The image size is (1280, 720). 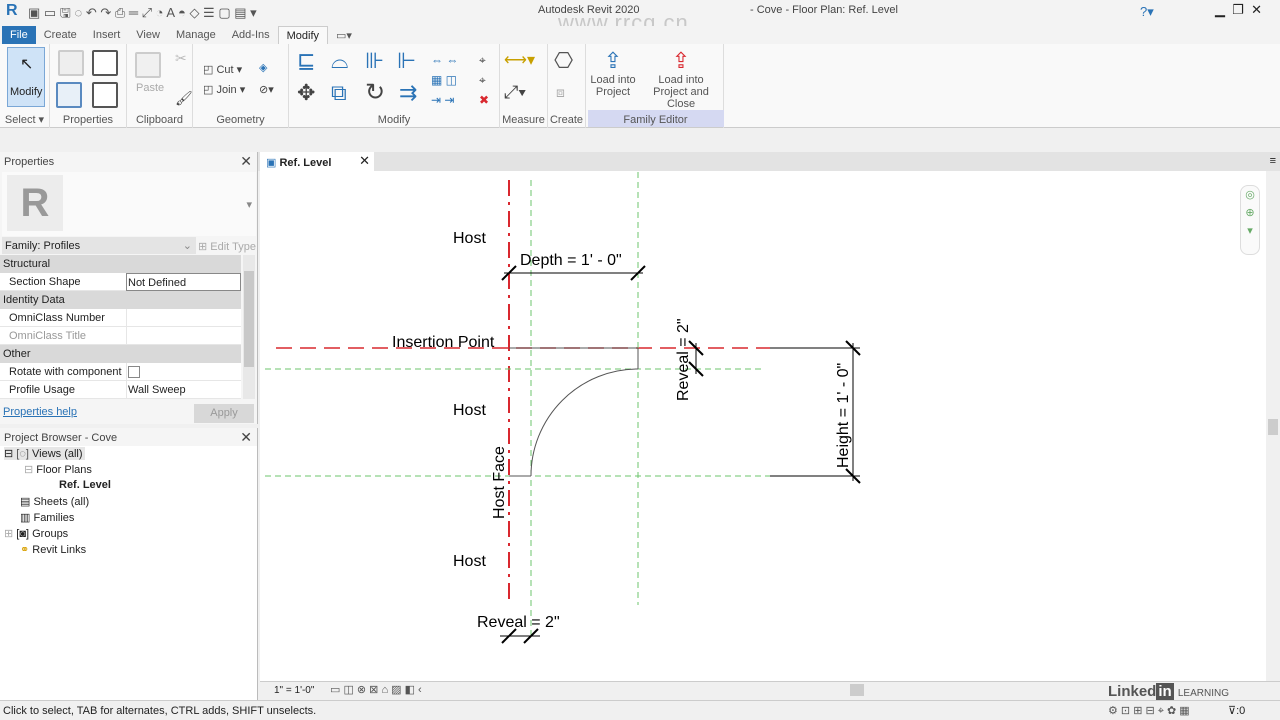 What do you see at coordinates (69, 95) in the screenshot?
I see `properties-icon` at bounding box center [69, 95].